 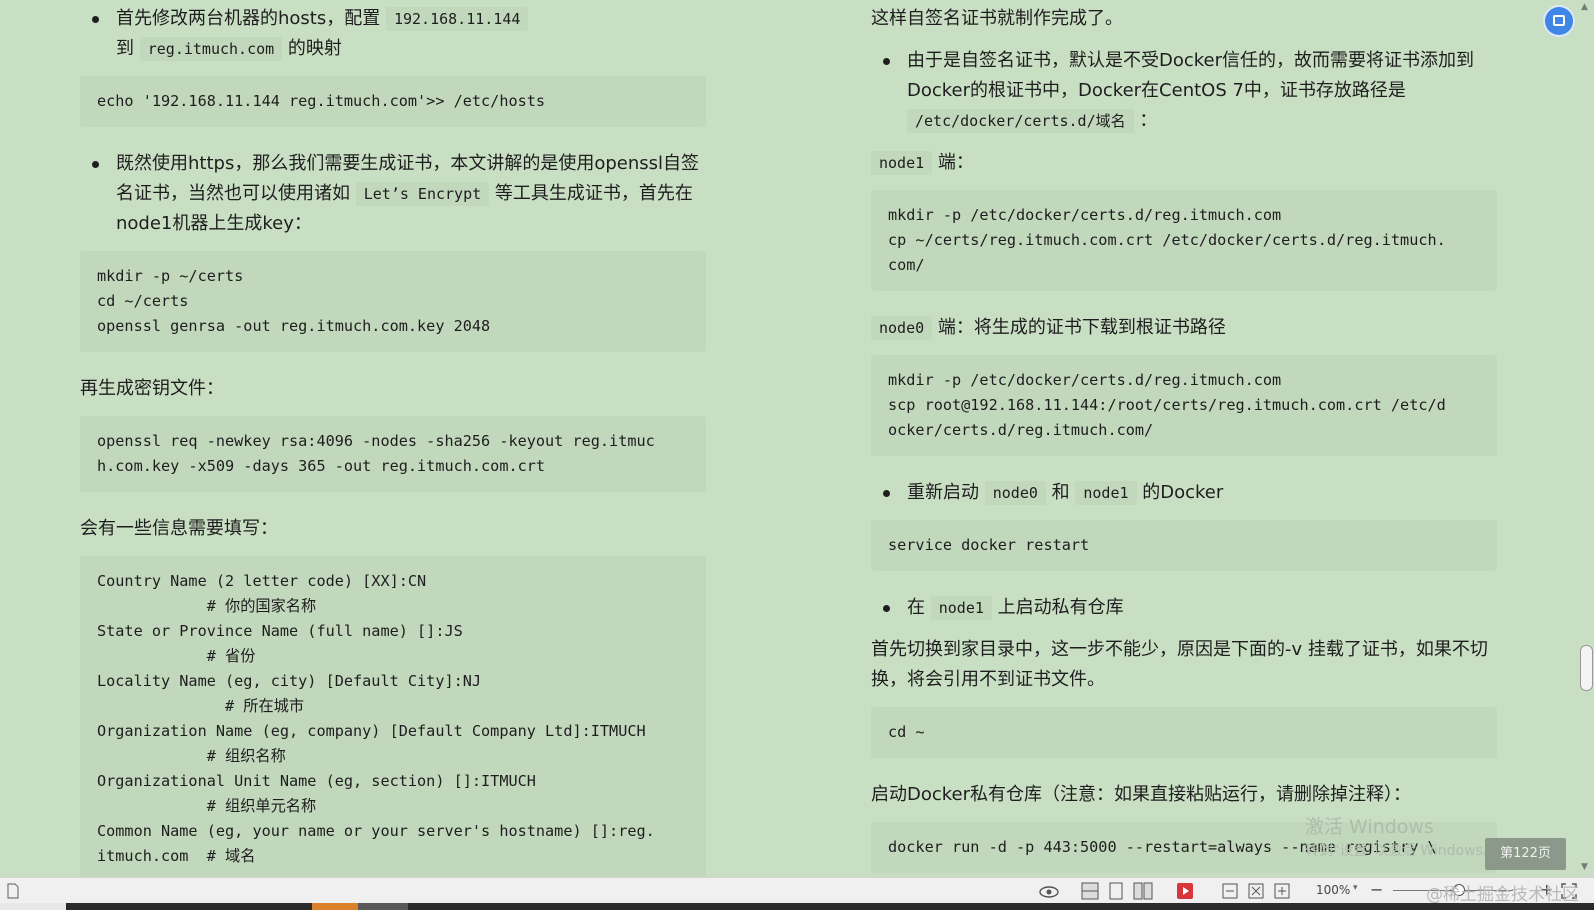 I want to click on play-icon, so click(x=1185, y=891).